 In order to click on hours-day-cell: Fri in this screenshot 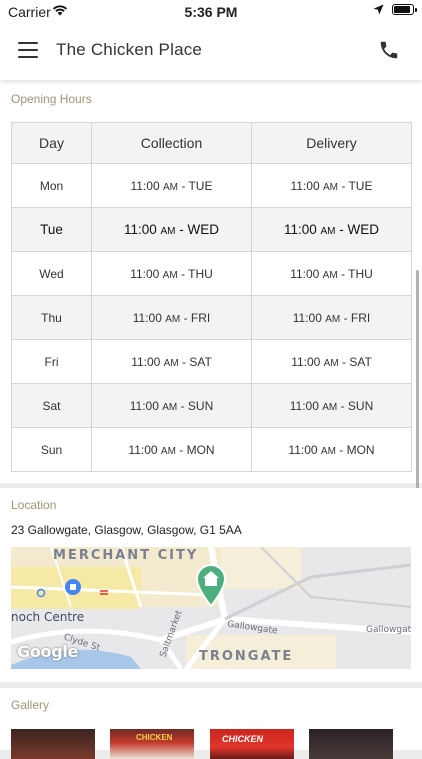, I will do `click(51, 361)`.